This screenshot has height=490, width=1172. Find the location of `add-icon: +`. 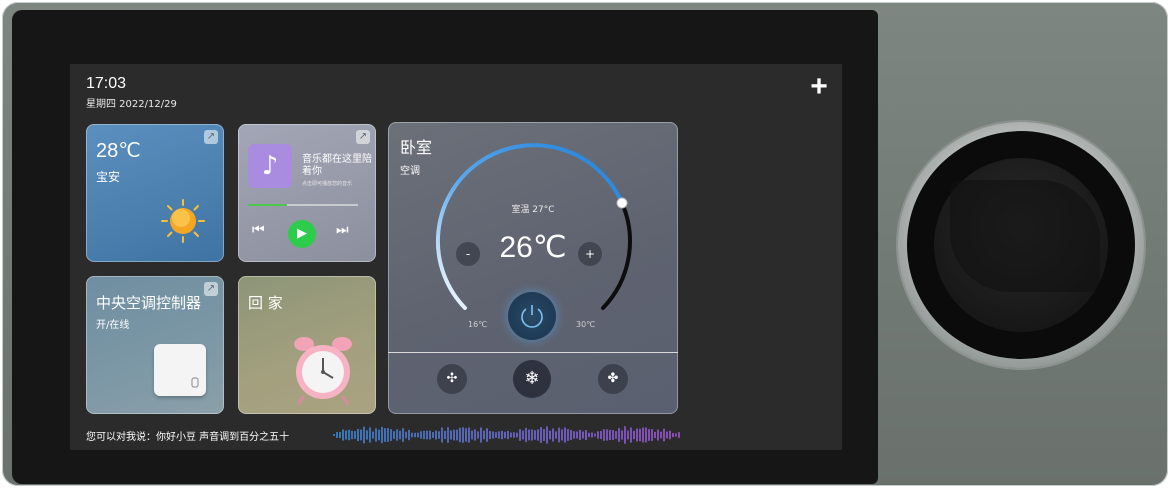

add-icon: + is located at coordinates (819, 87).